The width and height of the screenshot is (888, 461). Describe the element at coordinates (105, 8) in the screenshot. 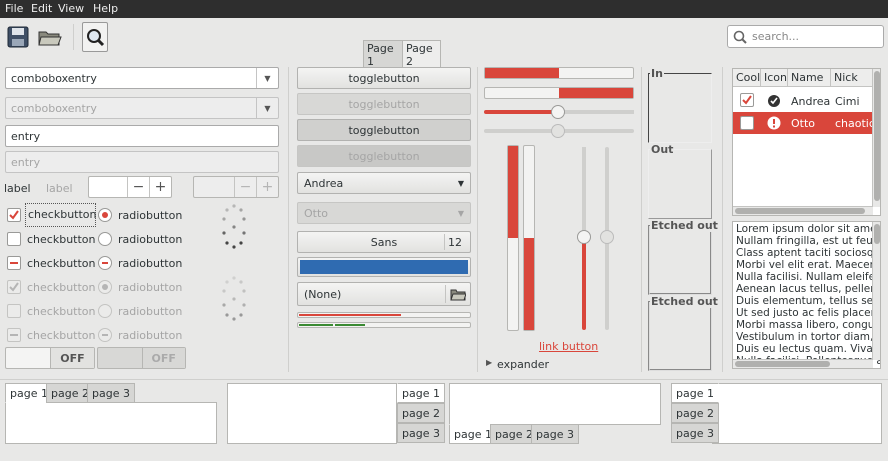

I see `menu-help: Help` at that location.